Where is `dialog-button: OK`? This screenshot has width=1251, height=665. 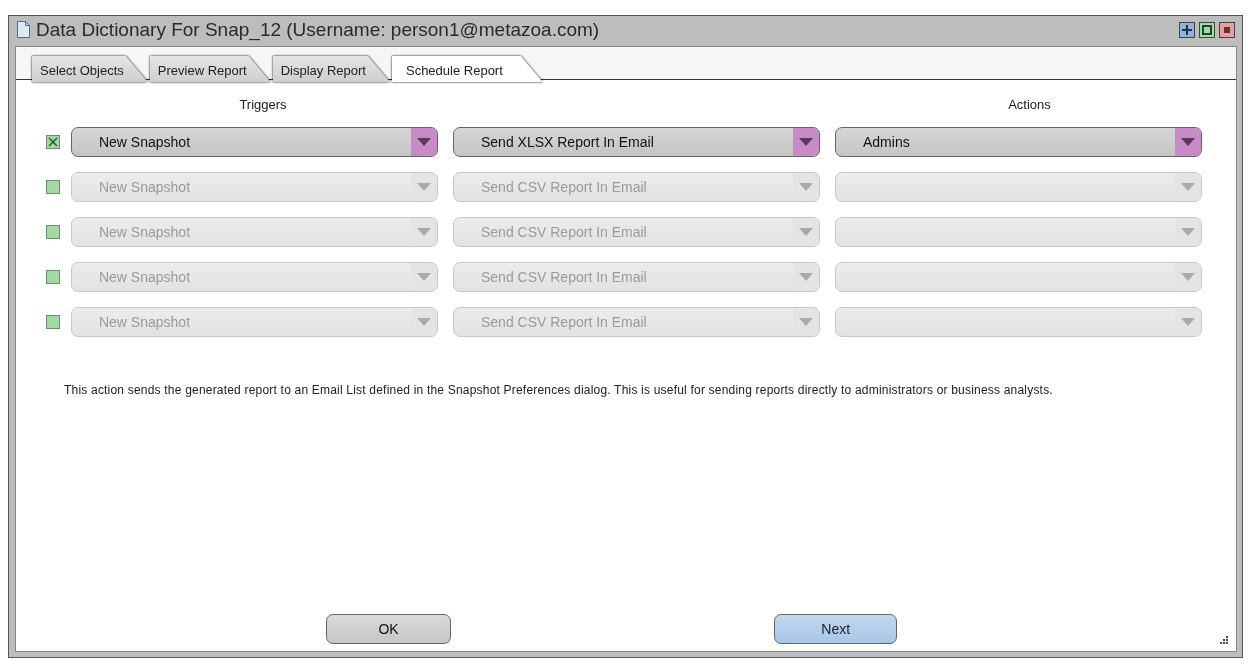
dialog-button: OK is located at coordinates (389, 629).